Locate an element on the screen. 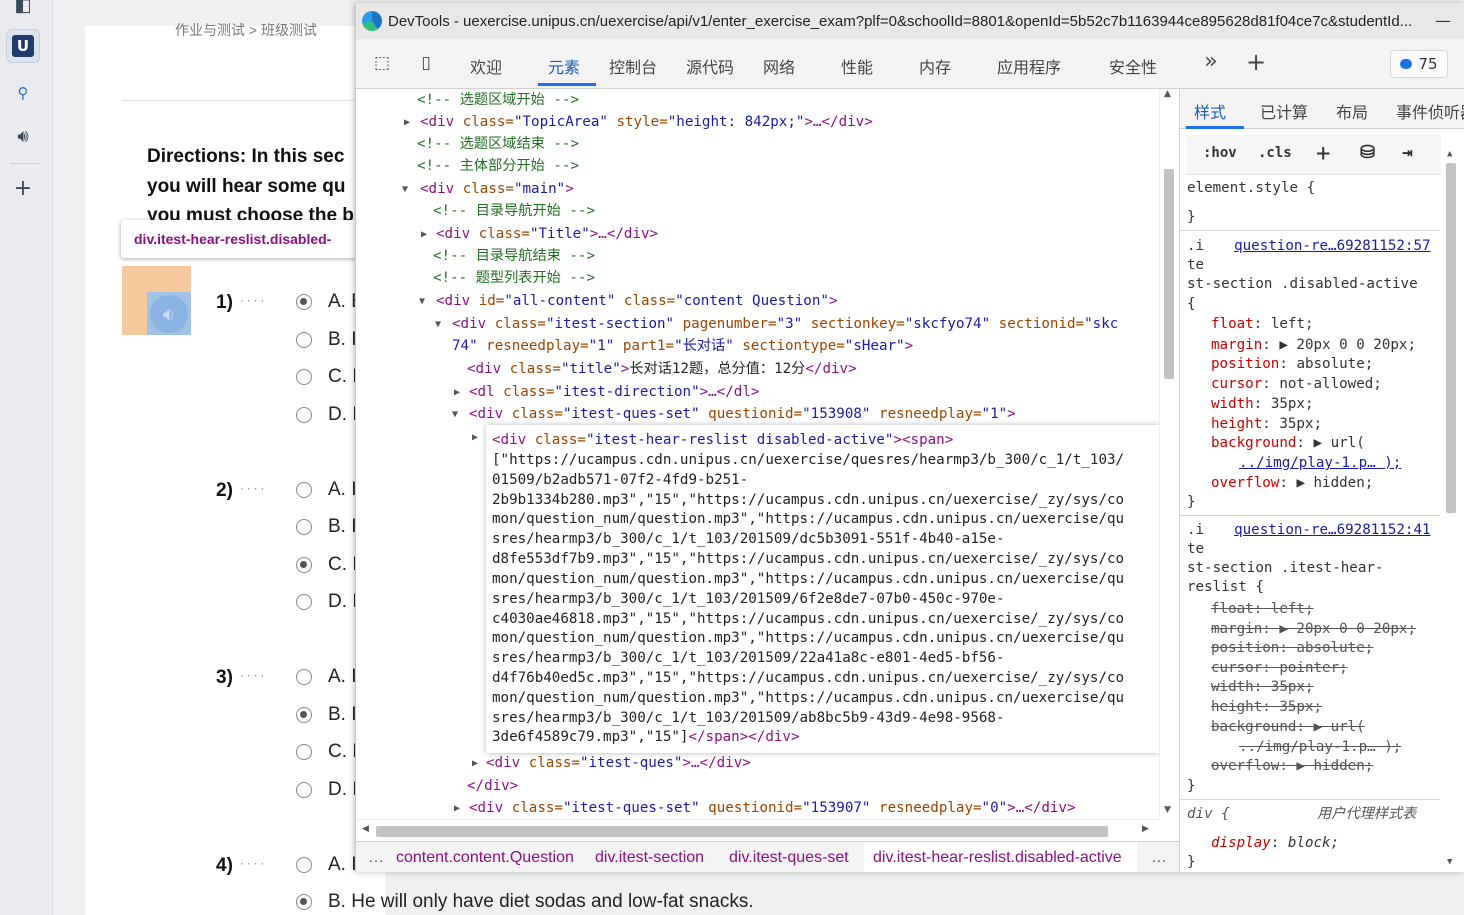 This screenshot has height=915, width=1464. crumb-content-question: content.content.Question is located at coordinates (488, 858).